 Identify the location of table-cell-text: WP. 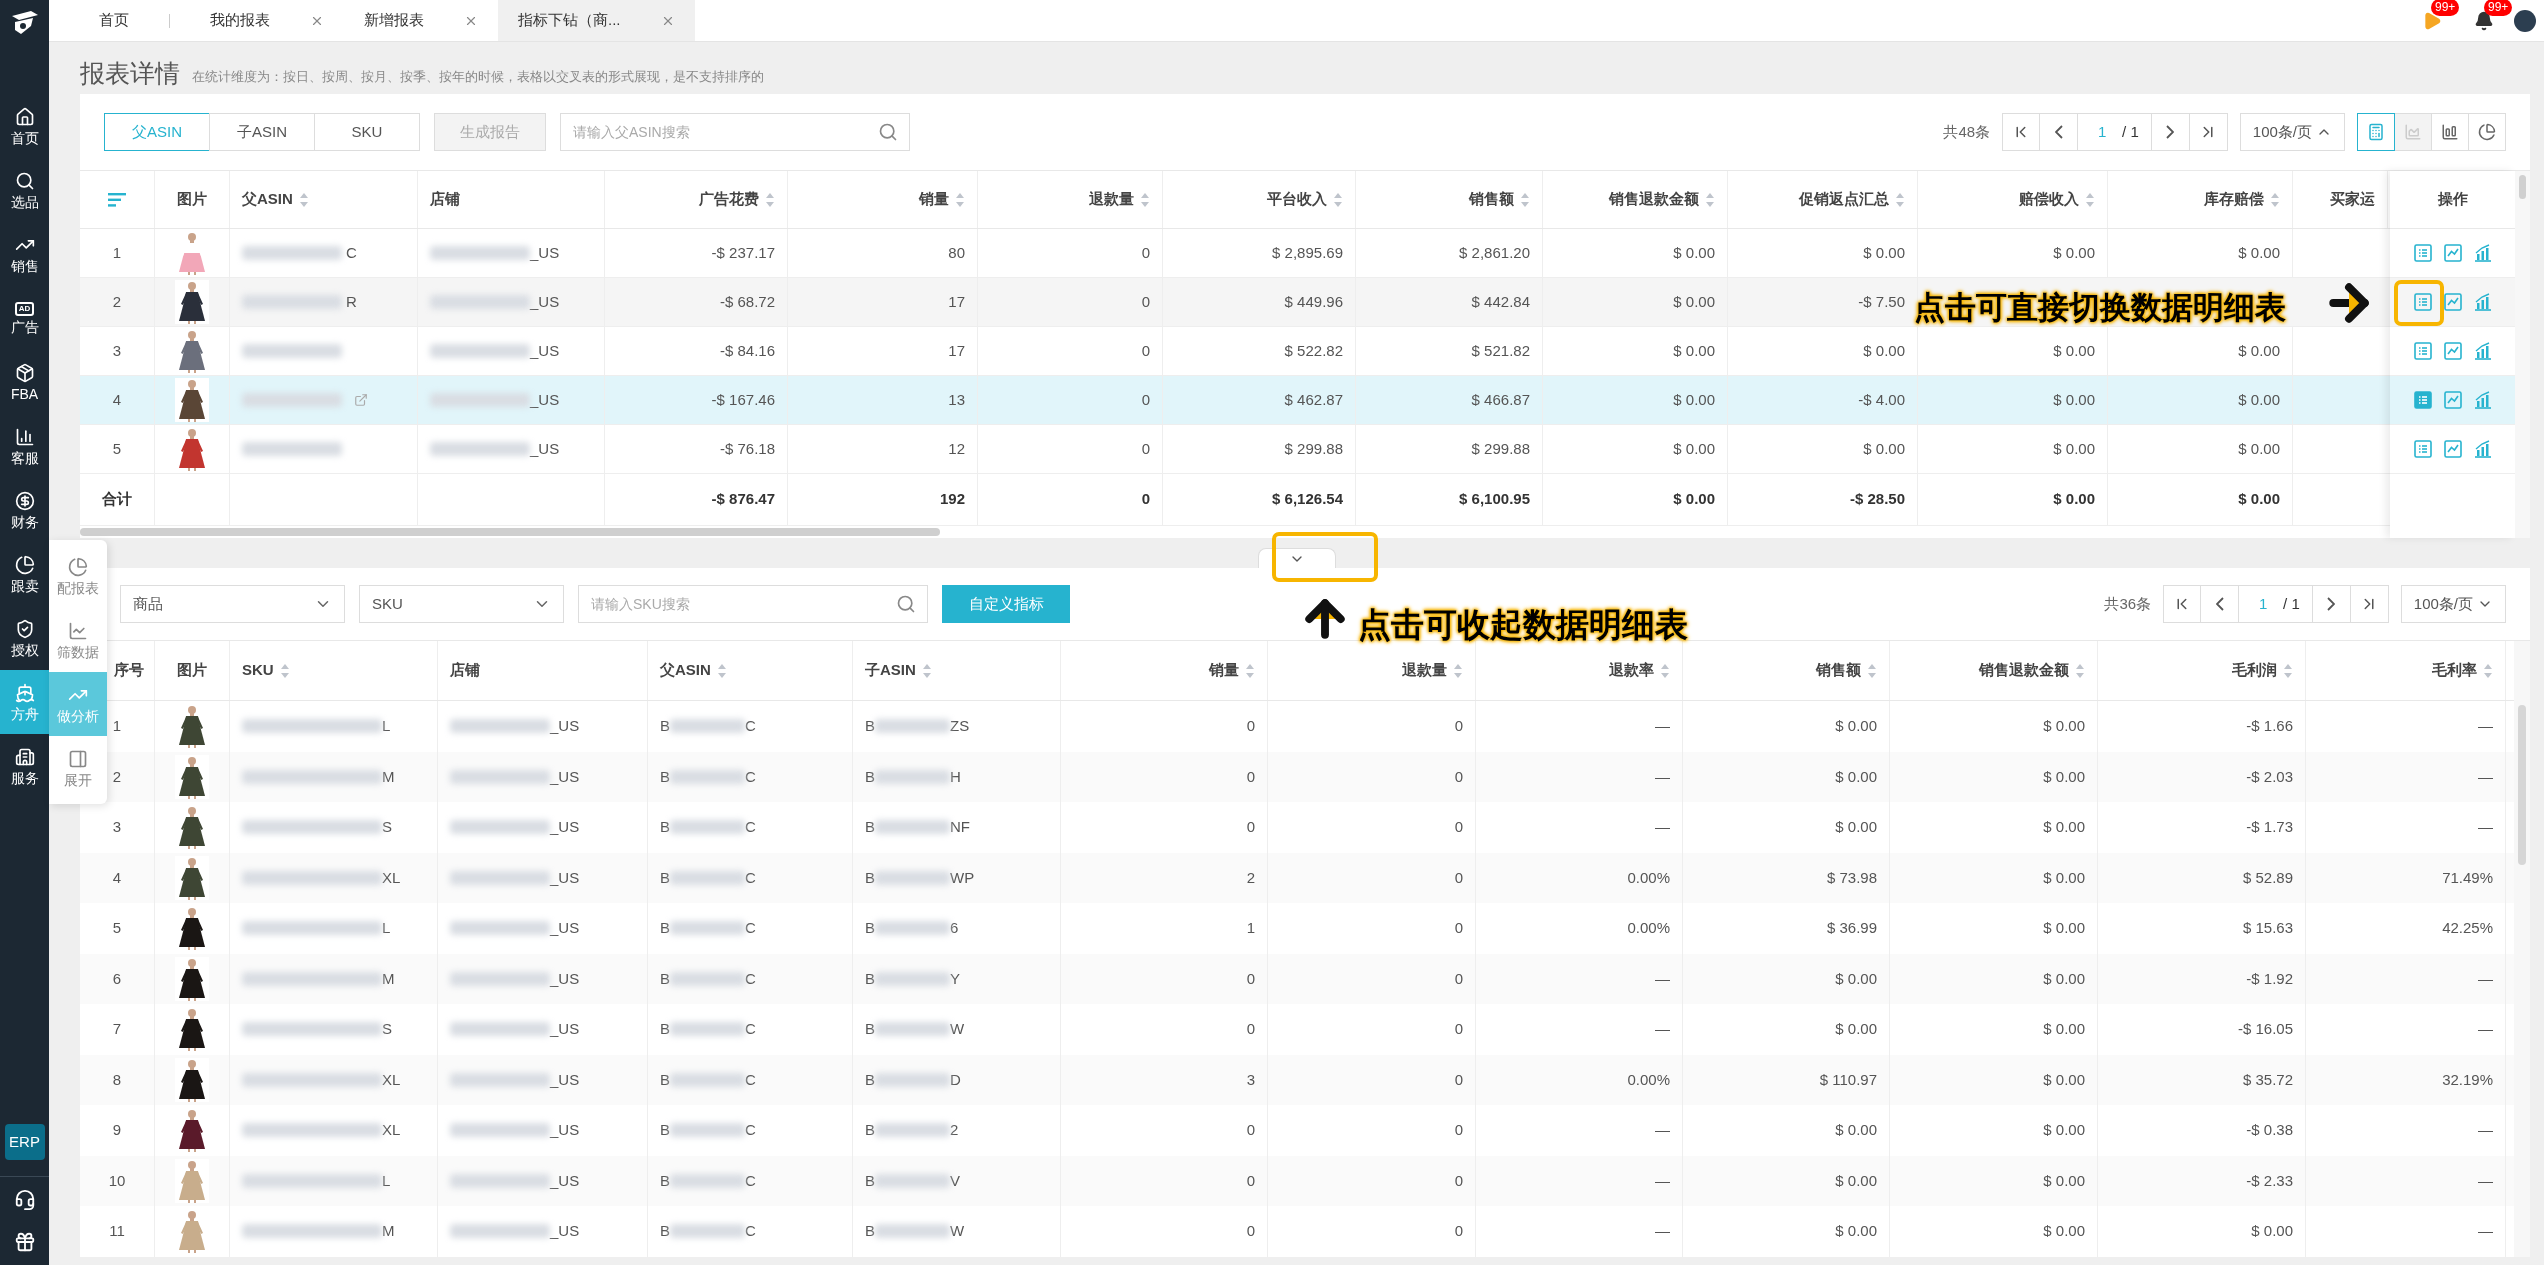
(962, 877).